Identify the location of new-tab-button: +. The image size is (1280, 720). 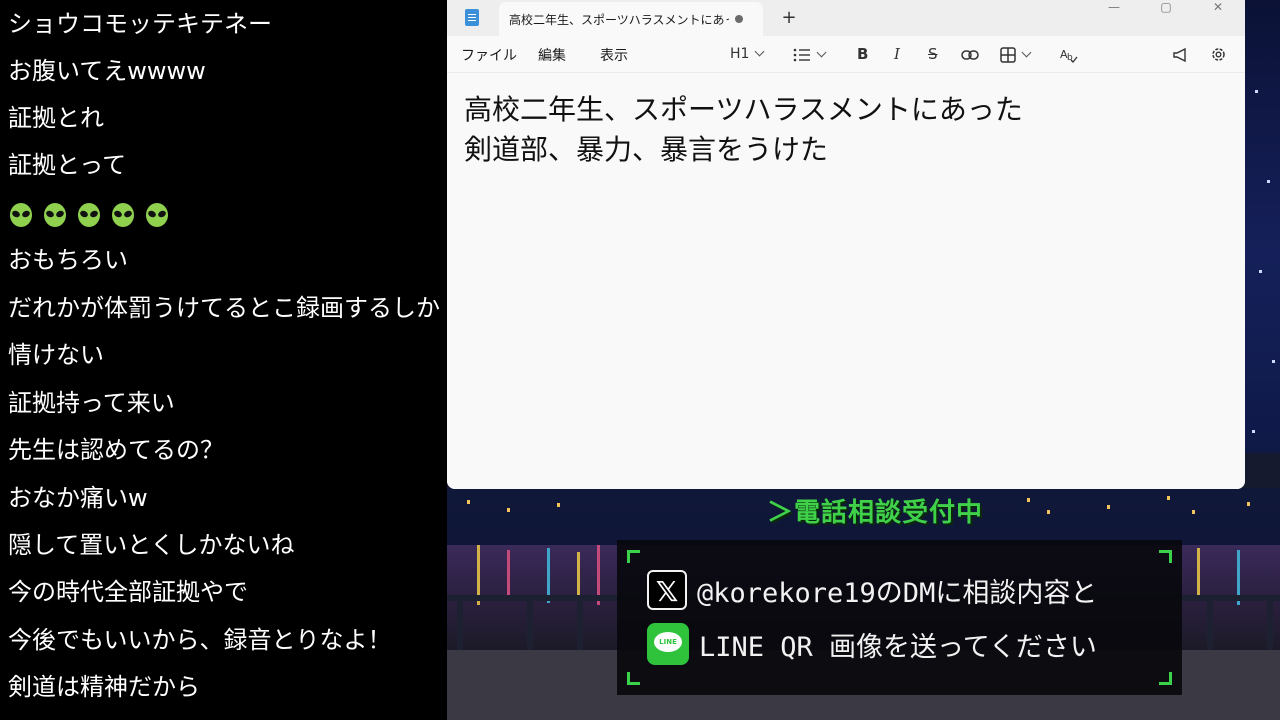
(789, 18).